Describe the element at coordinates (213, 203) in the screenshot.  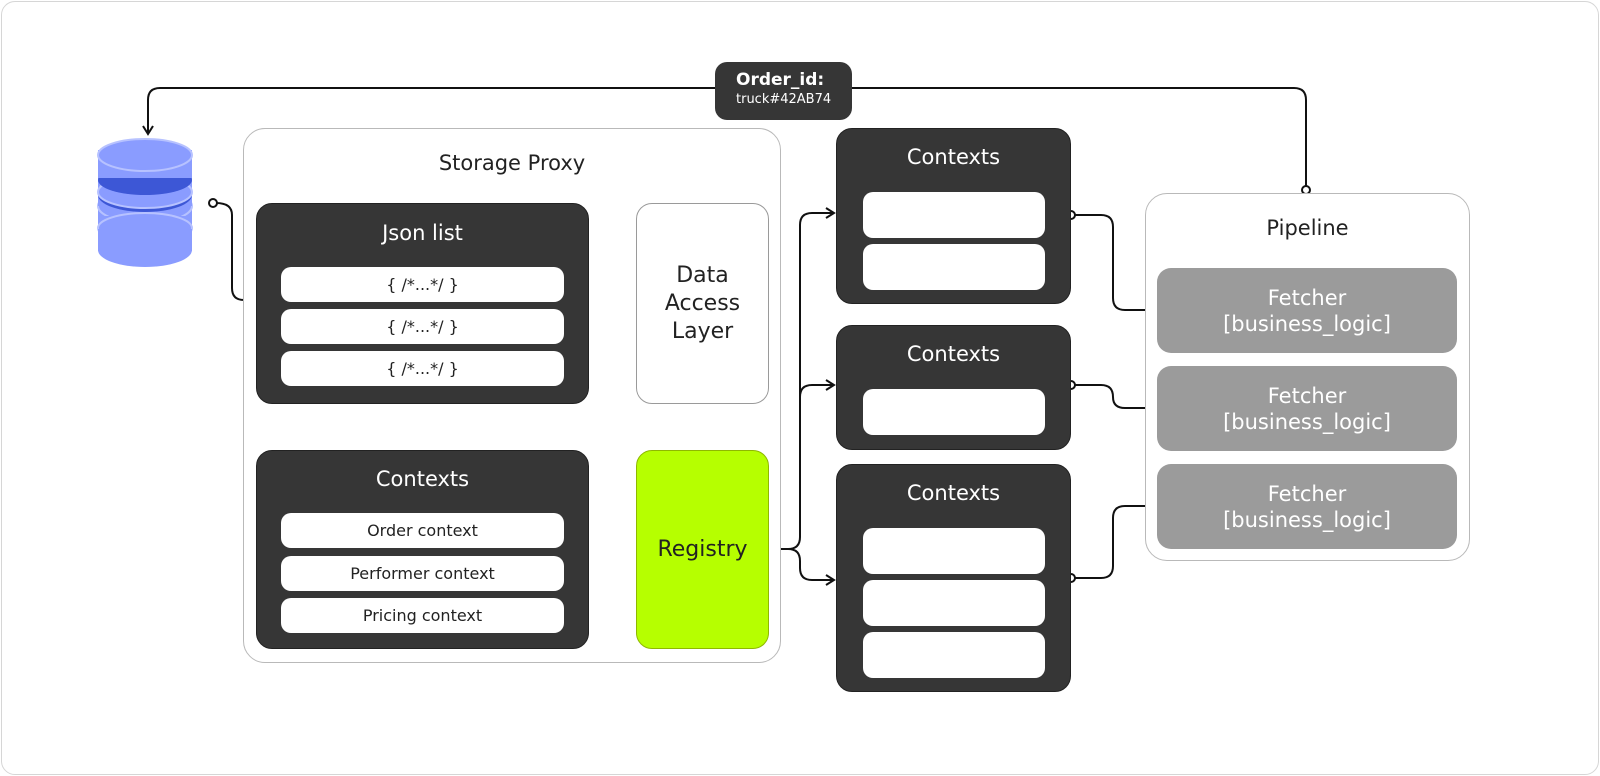
I see `port-db` at that location.